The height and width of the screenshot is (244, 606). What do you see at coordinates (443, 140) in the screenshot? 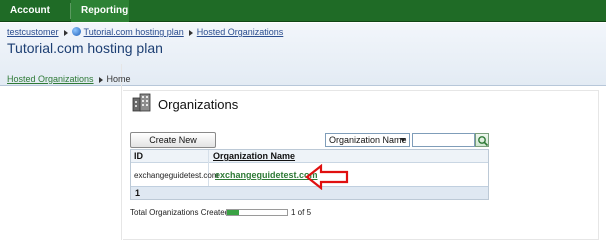
I see `search-input` at bounding box center [443, 140].